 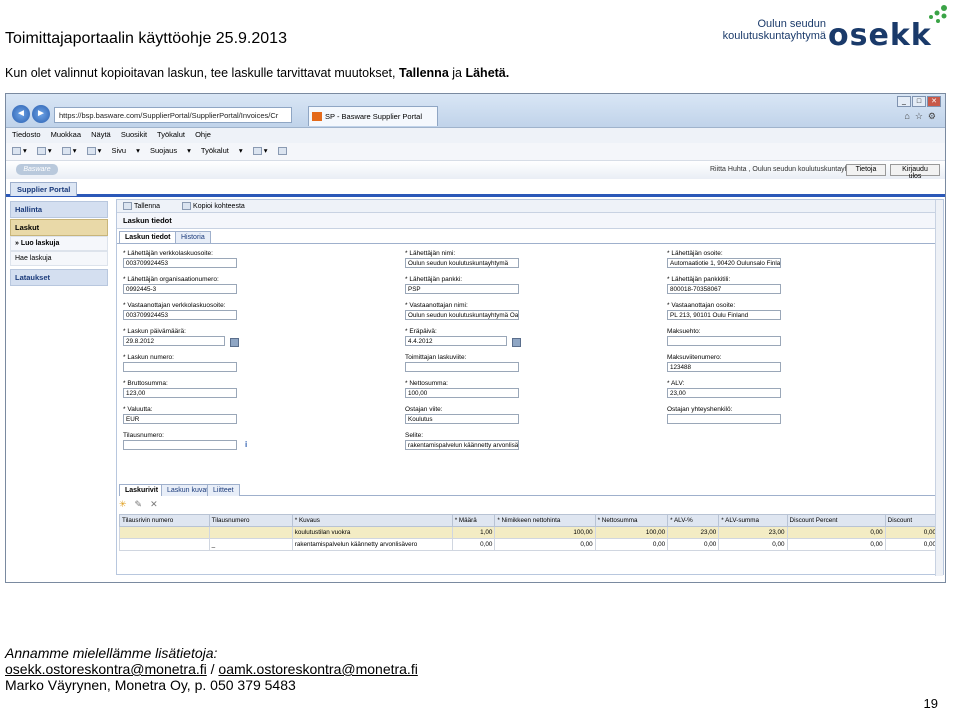 I want to click on supplier-invoice-ref-input, so click(x=462, y=367).